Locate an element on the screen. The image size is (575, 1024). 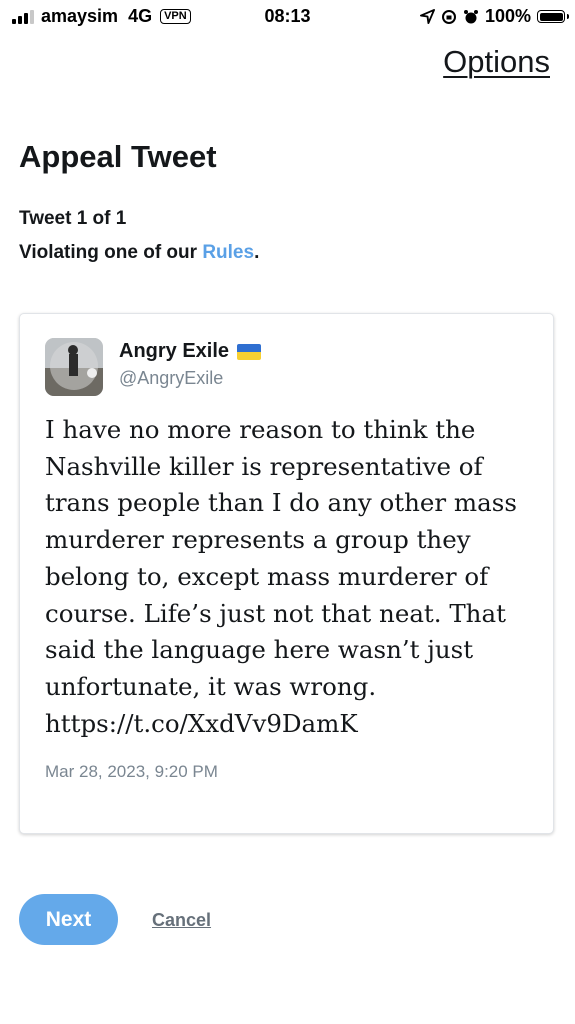
options-link: Options is located at coordinates (496, 62).